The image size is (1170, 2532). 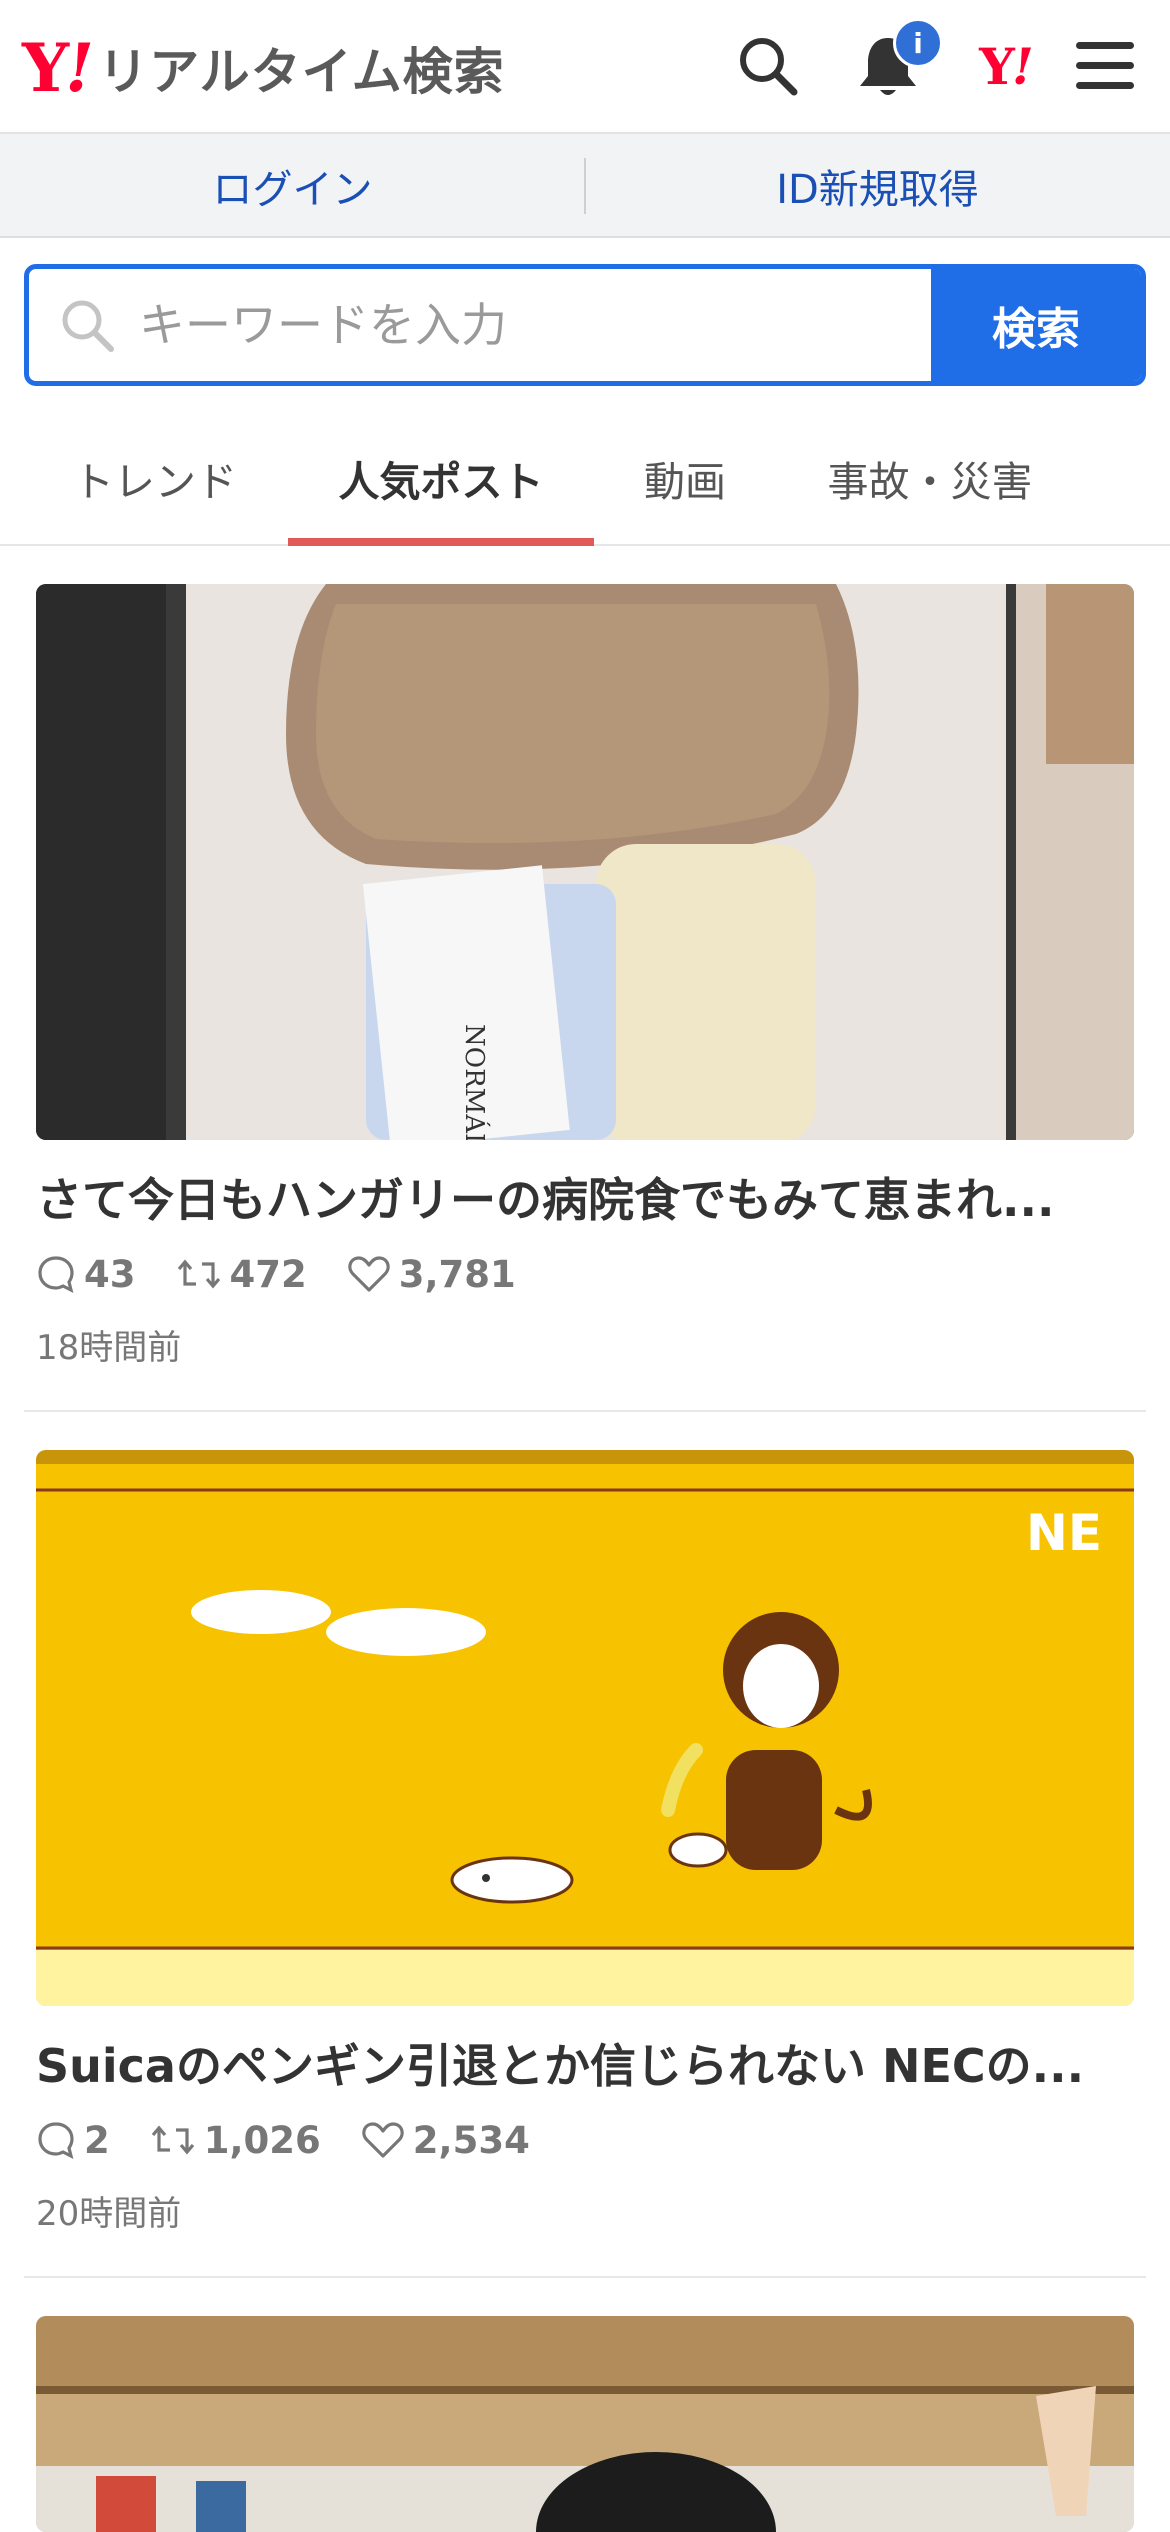 I want to click on like-count: 2,534, so click(x=445, y=2140).